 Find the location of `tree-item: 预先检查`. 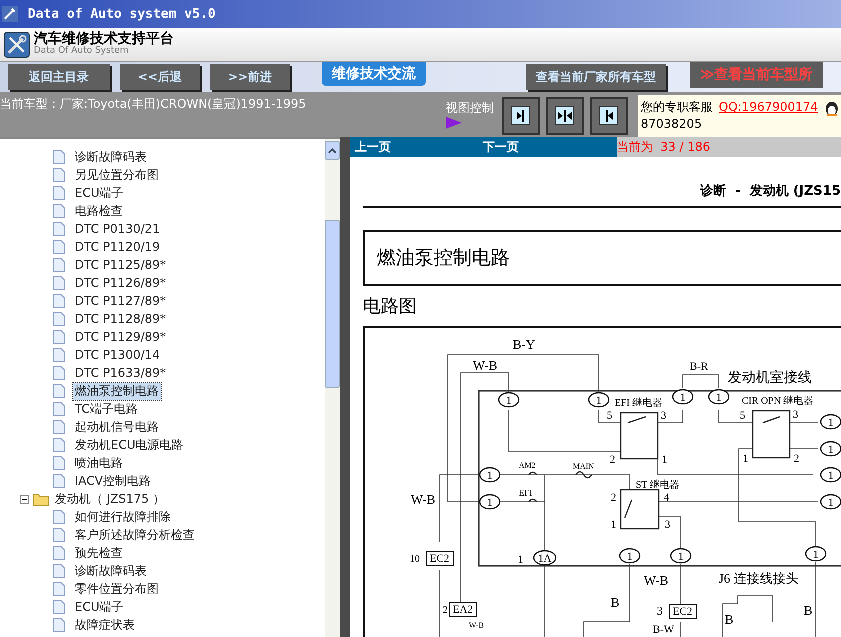

tree-item: 预先检查 is located at coordinates (99, 553).